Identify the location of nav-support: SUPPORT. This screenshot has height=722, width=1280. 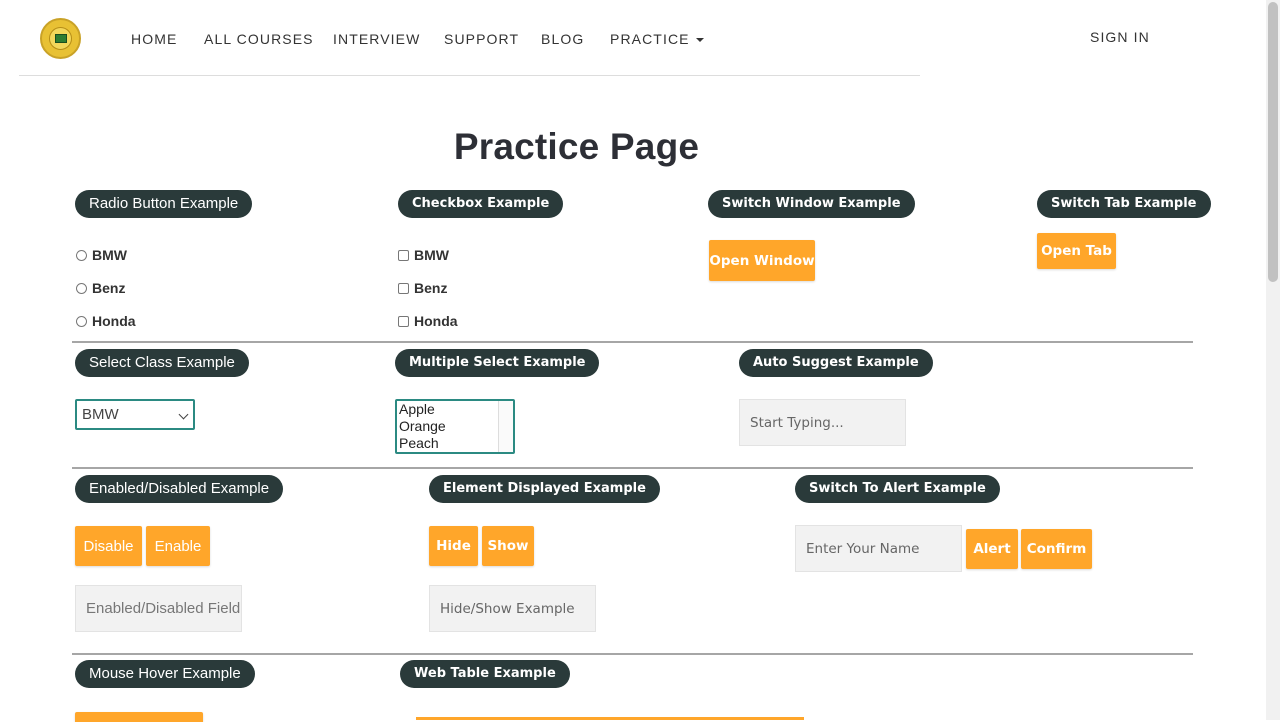
(481, 39).